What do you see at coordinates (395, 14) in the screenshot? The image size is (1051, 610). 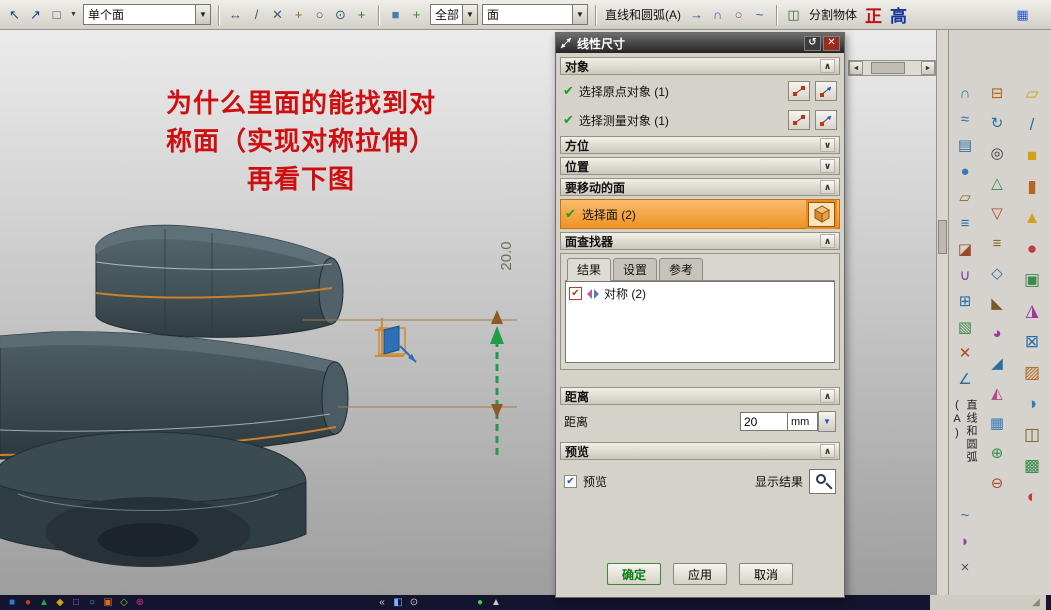 I see `solid-body-icon: ■` at bounding box center [395, 14].